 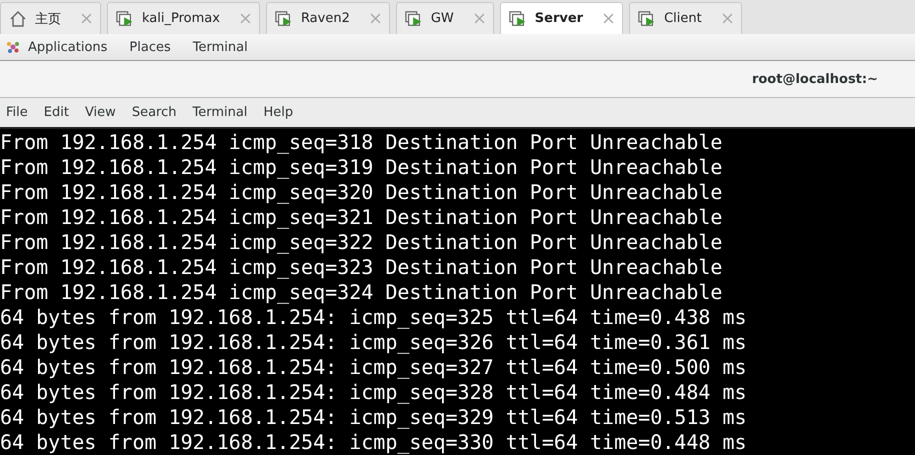 I want to click on top-bar-menu: Places, so click(x=150, y=47).